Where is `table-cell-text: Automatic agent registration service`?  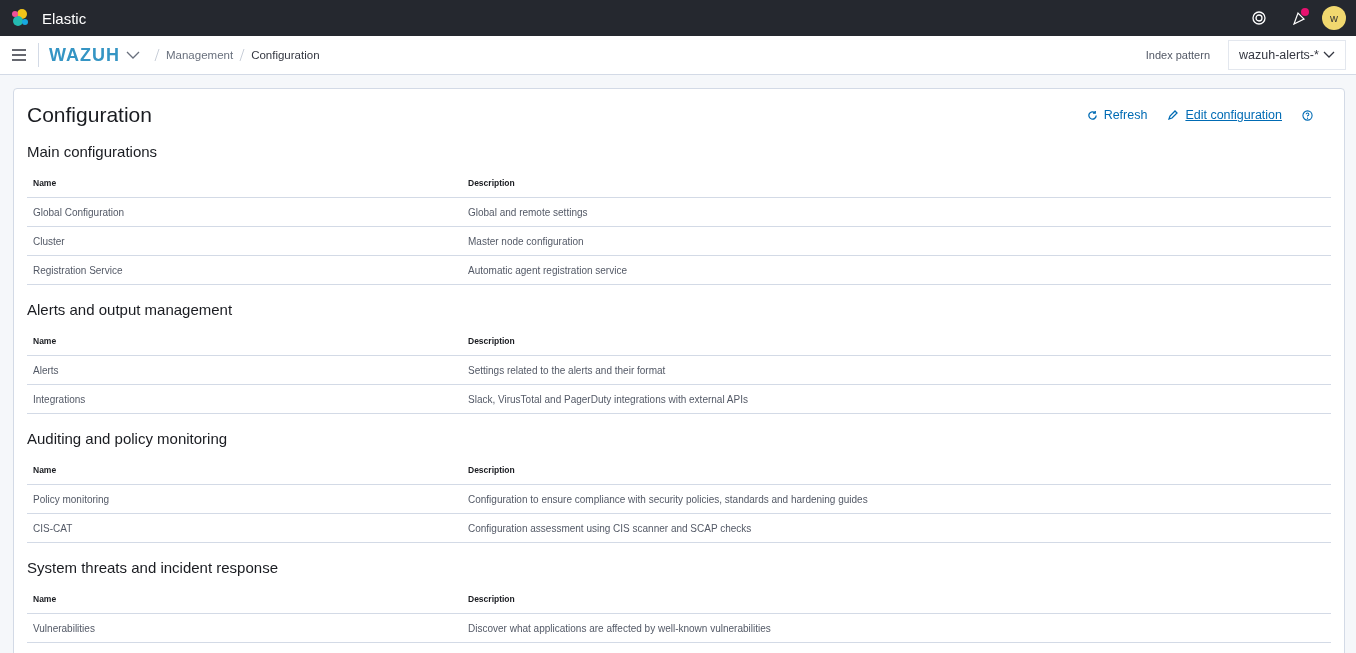 table-cell-text: Automatic agent registration service is located at coordinates (547, 270).